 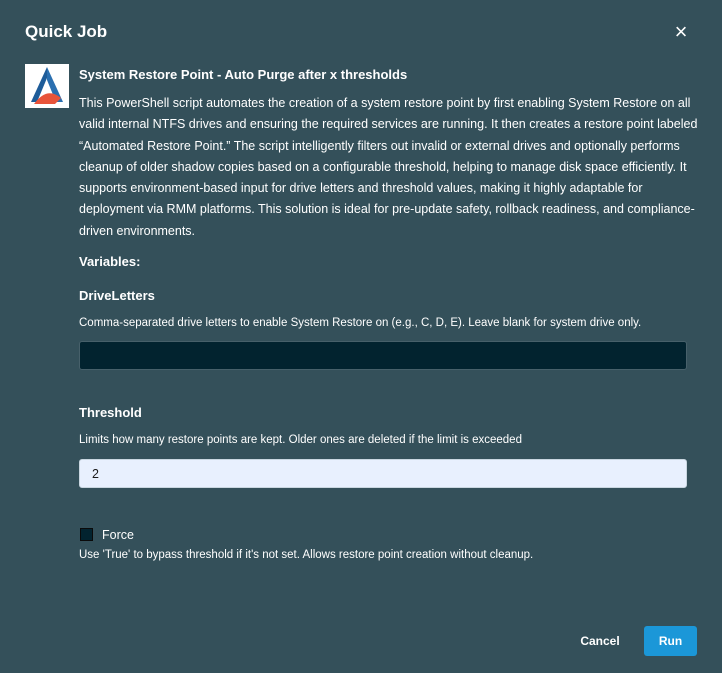 I want to click on drive-letters-input, so click(x=383, y=355).